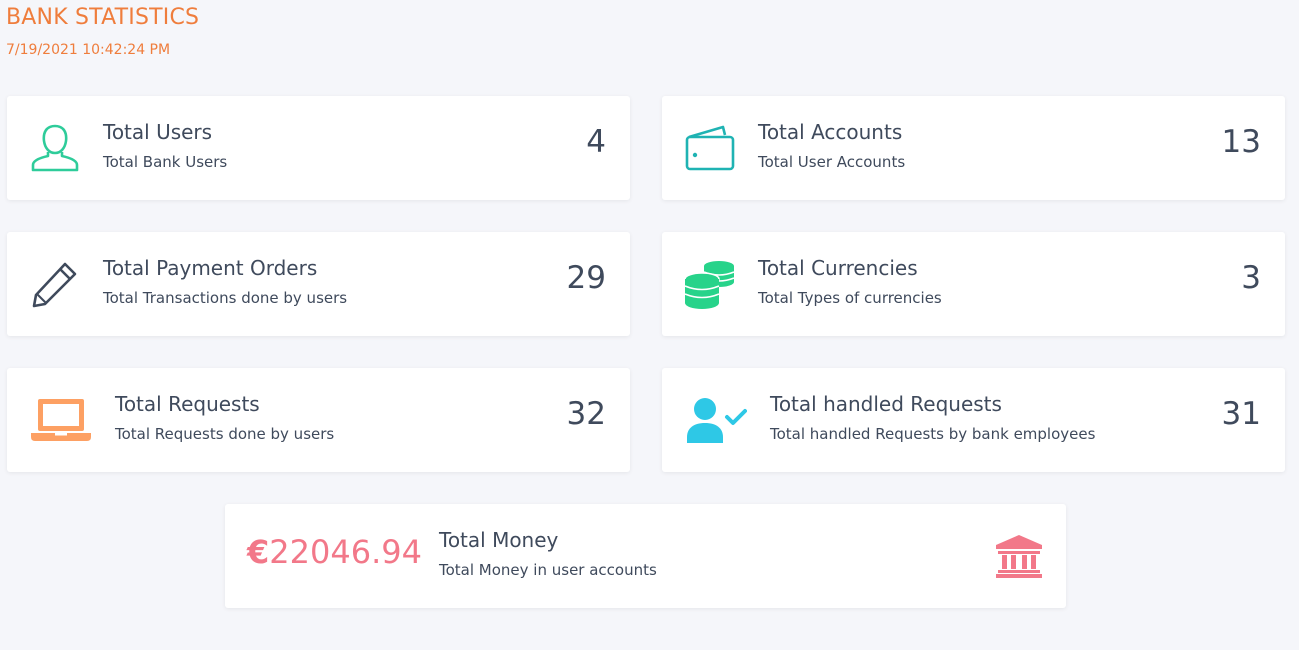 This screenshot has height=650, width=1299. I want to click on card-title: Total Accounts, so click(830, 132).